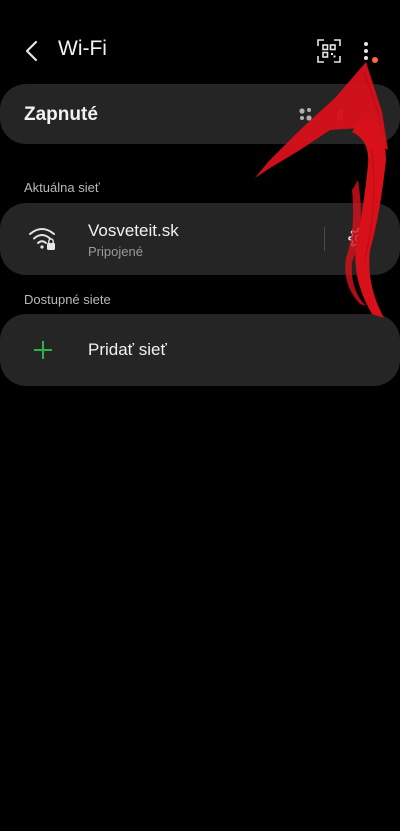  What do you see at coordinates (133, 230) in the screenshot?
I see `network-name: Vosveteit.sk` at bounding box center [133, 230].